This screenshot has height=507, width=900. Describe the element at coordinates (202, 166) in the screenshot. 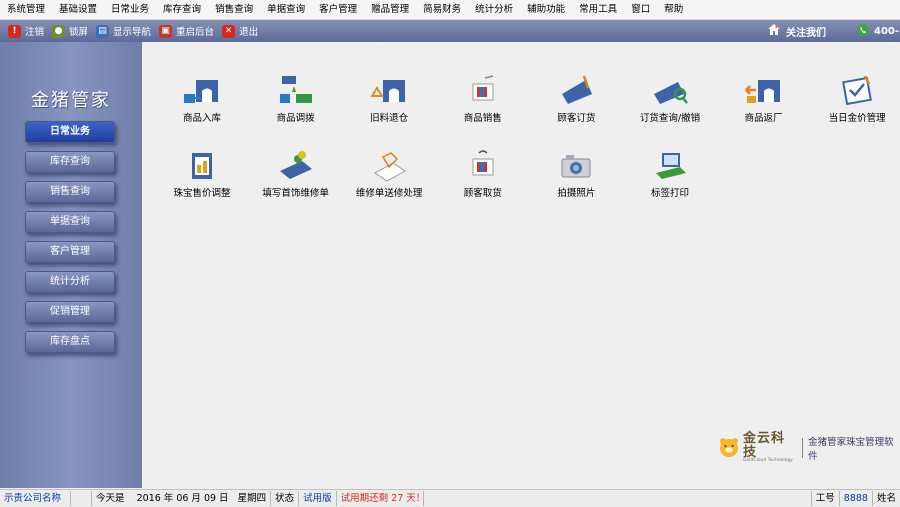

I see `price-adjust-icon` at that location.